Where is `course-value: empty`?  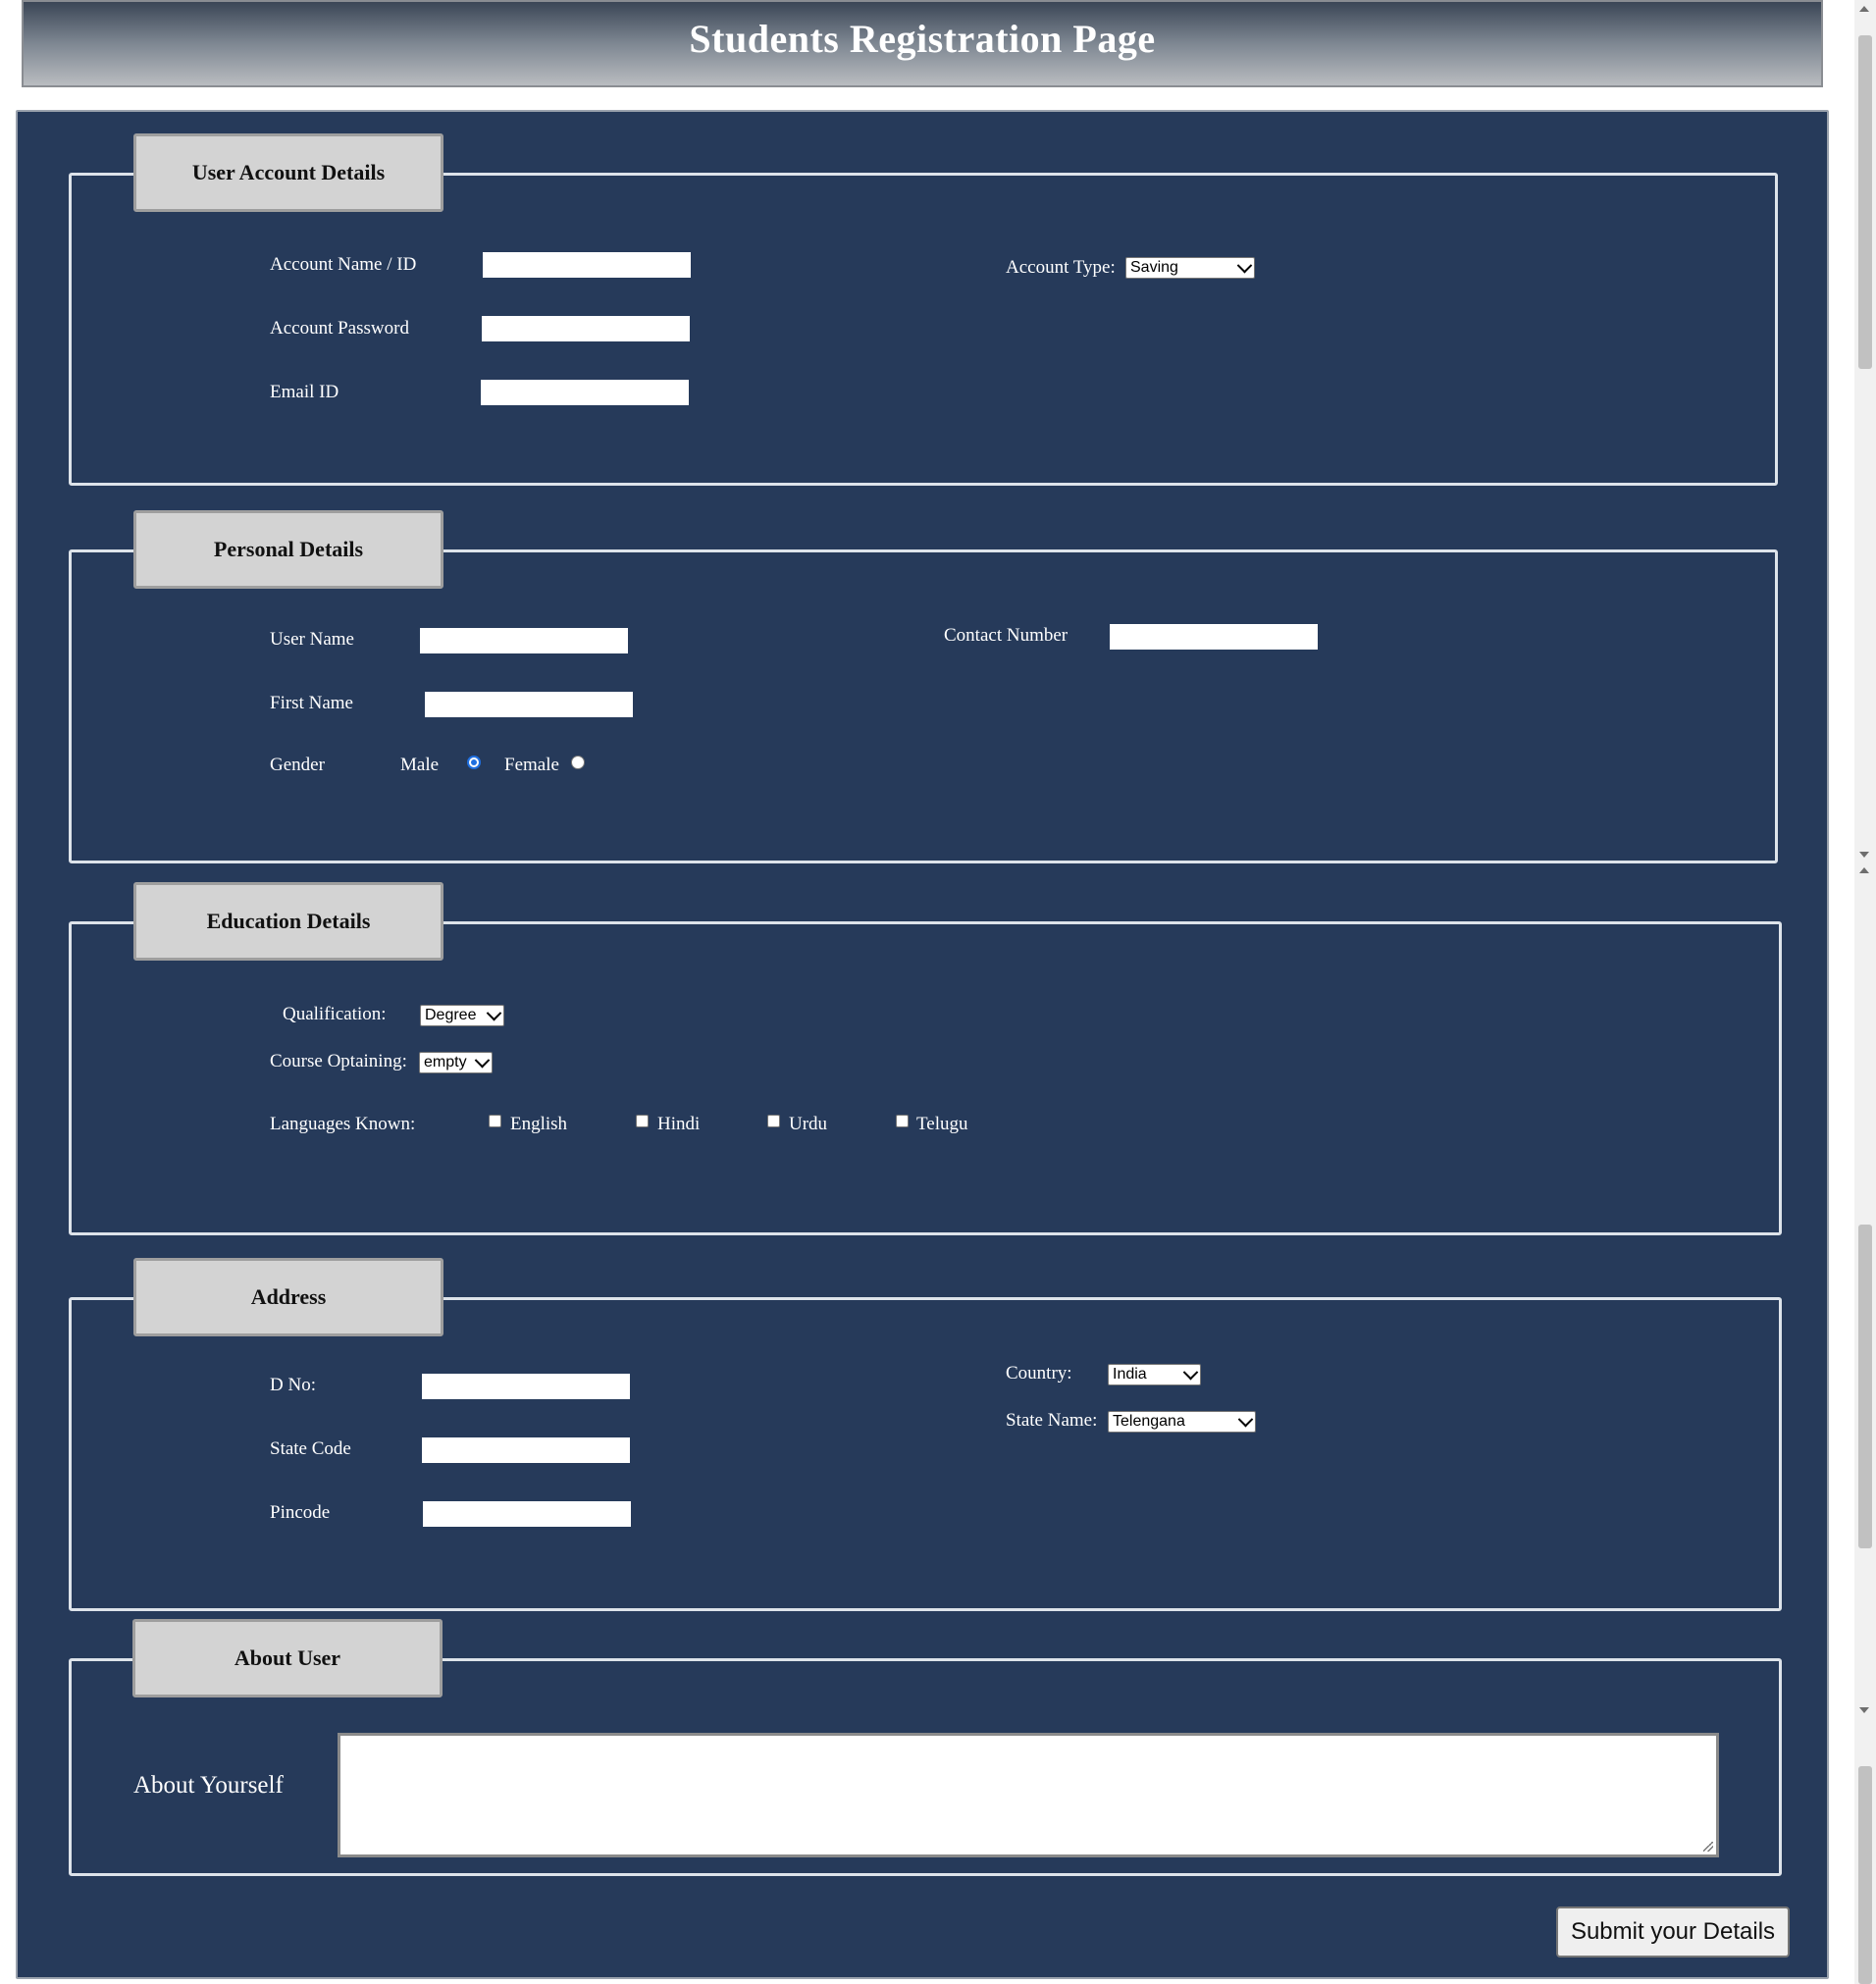
course-value: empty is located at coordinates (445, 1062).